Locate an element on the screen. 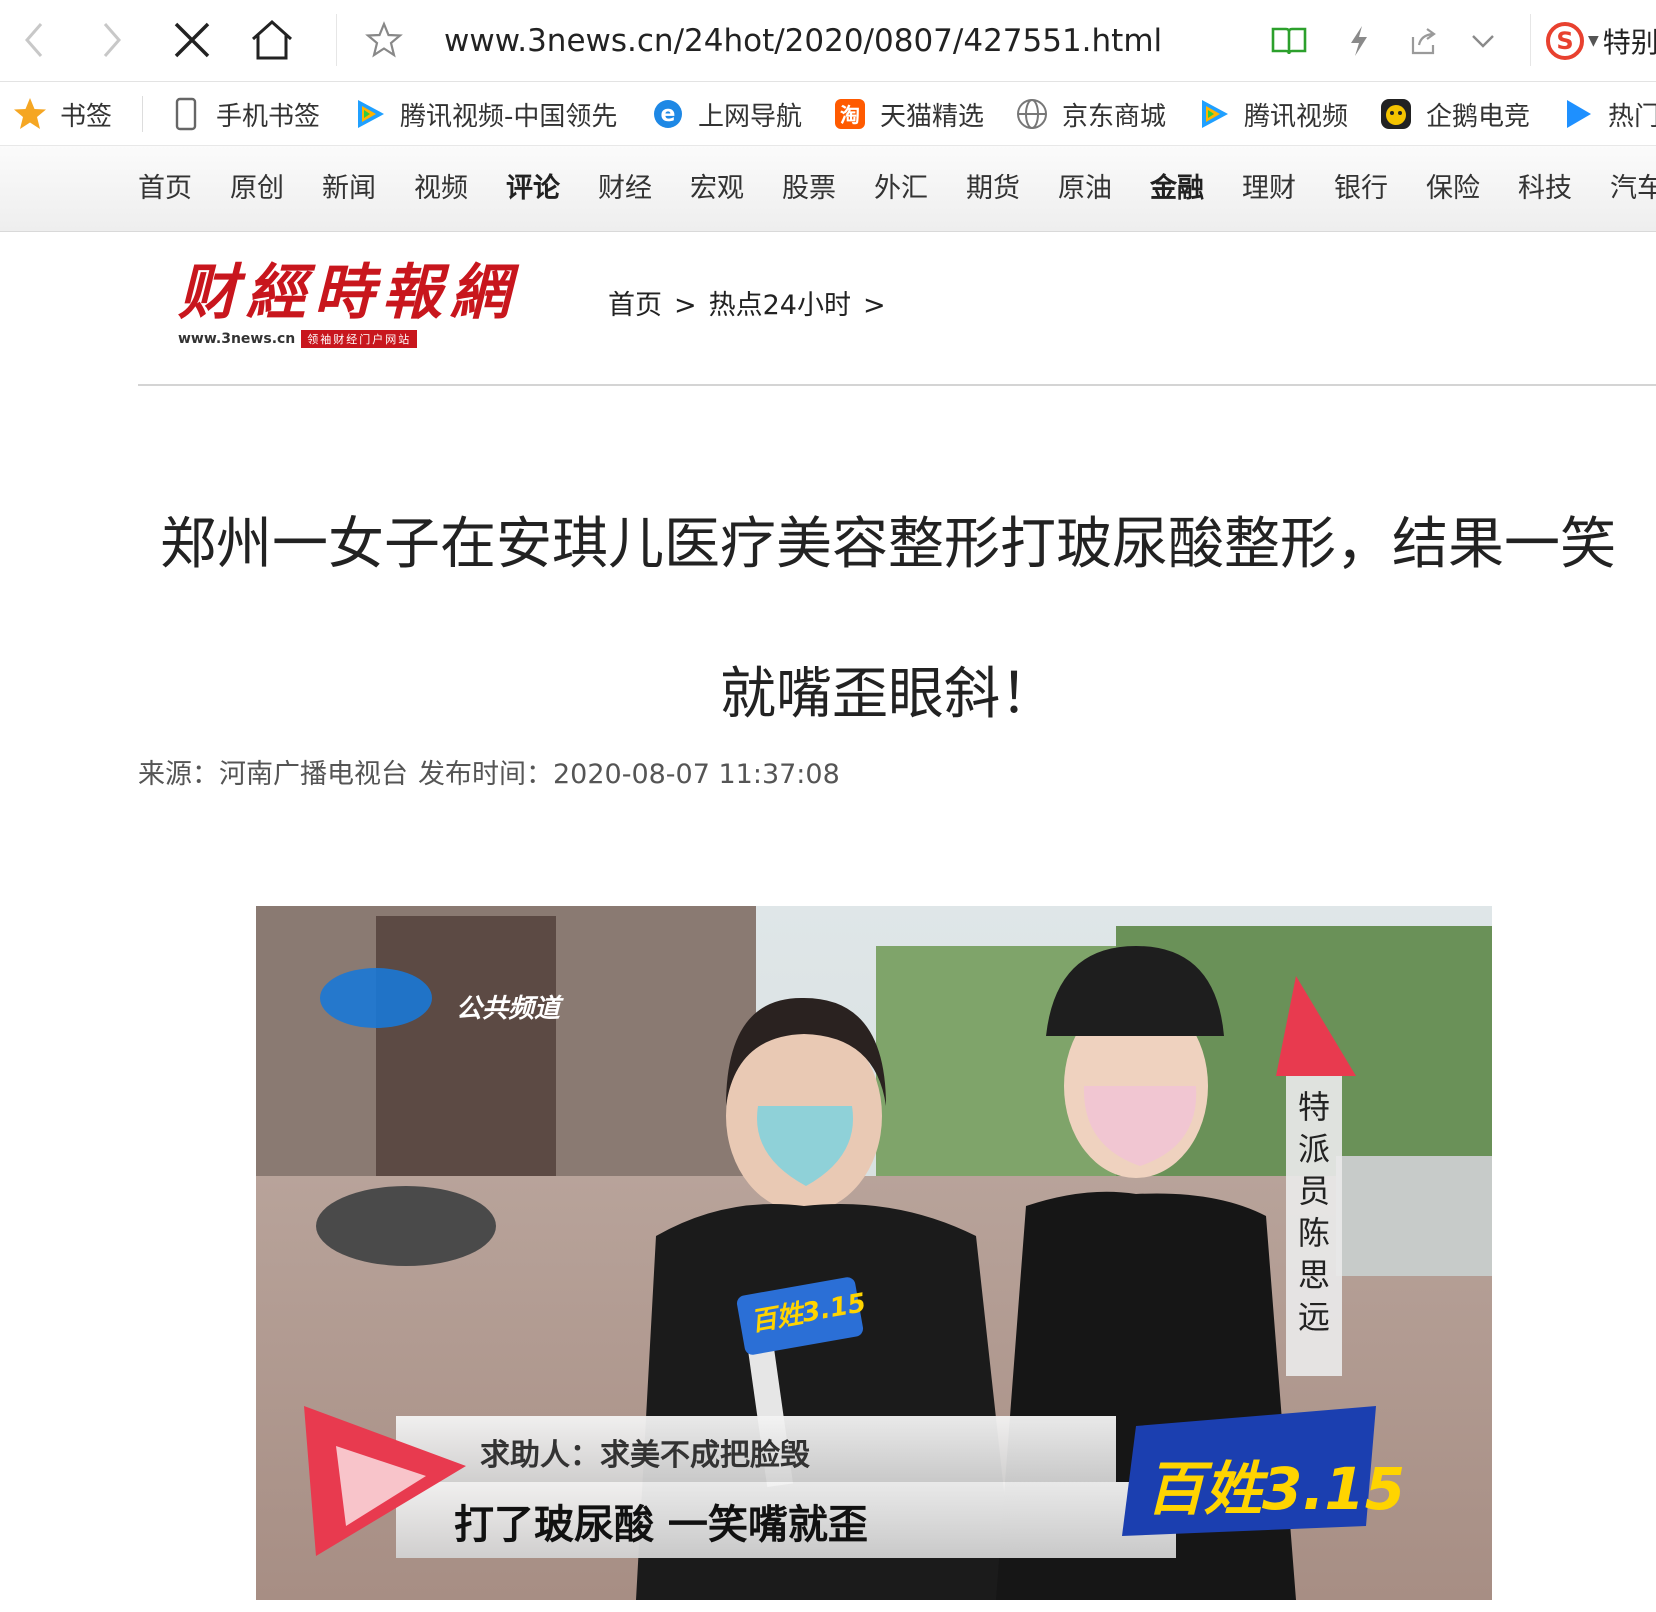 This screenshot has width=1656, height=1612. header-divider is located at coordinates (897, 385).